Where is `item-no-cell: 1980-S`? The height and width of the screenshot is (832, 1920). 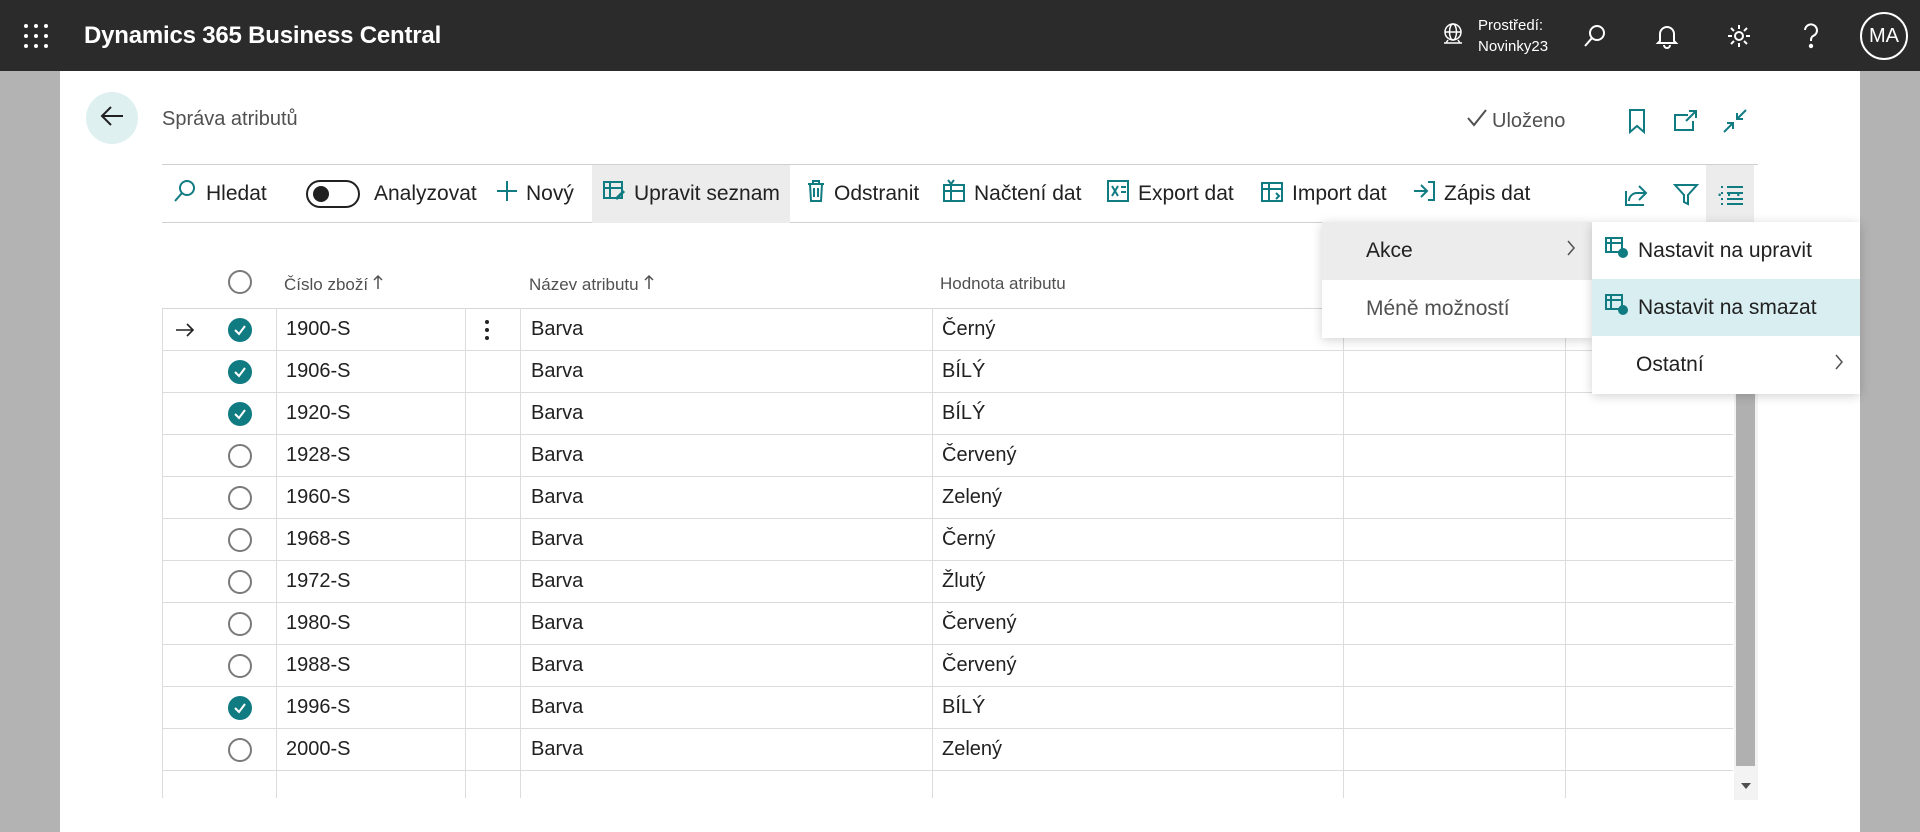
item-no-cell: 1980-S is located at coordinates (318, 623).